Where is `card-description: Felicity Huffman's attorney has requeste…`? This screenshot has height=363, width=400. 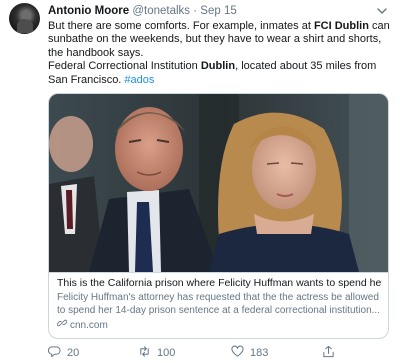
card-description: Felicity Huffman's attorney has requeste… is located at coordinates (218, 304).